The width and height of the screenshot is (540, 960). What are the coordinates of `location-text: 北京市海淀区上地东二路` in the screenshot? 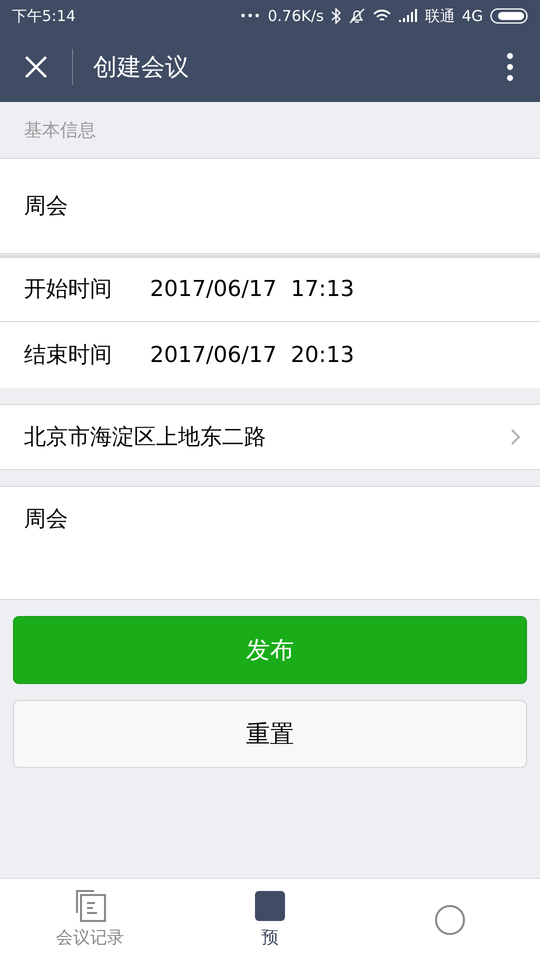 It's located at (145, 438).